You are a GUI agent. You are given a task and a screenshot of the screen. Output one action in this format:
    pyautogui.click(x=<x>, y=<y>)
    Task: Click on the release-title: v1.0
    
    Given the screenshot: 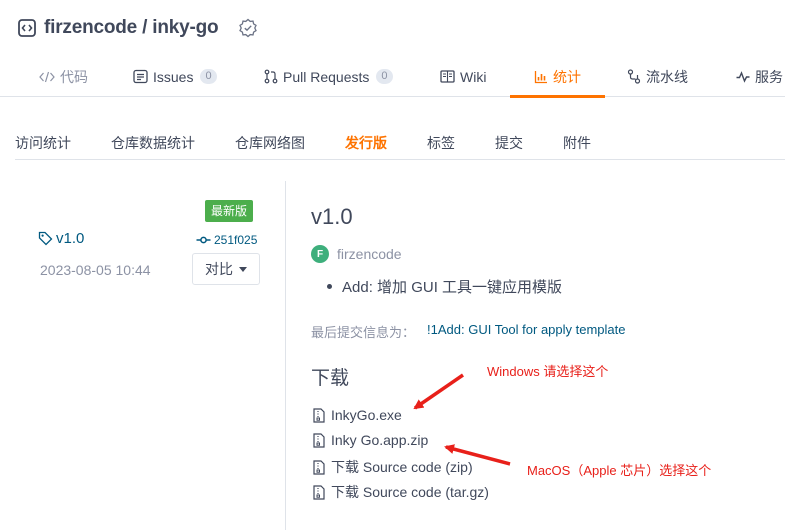 What is the action you would take?
    pyautogui.click(x=332, y=216)
    